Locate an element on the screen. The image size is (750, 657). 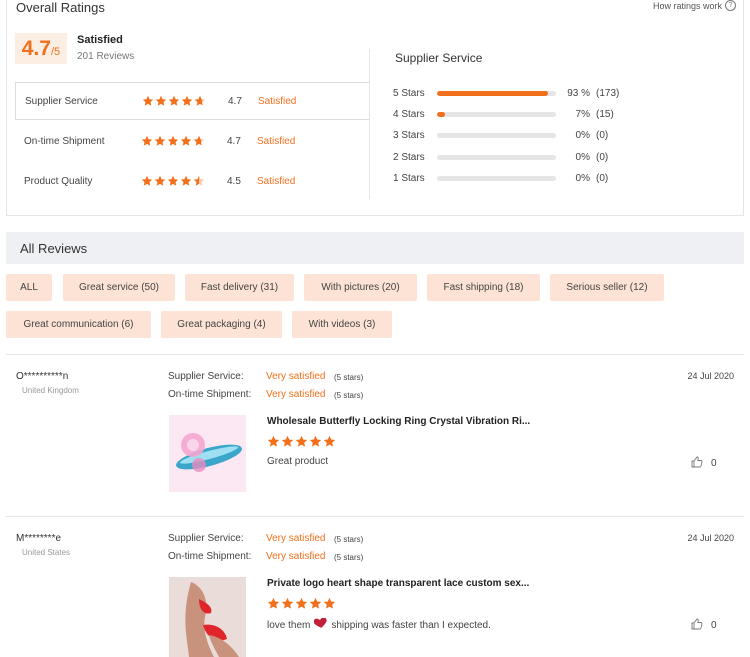
star-bar-label: 5 Stars is located at coordinates (409, 93).